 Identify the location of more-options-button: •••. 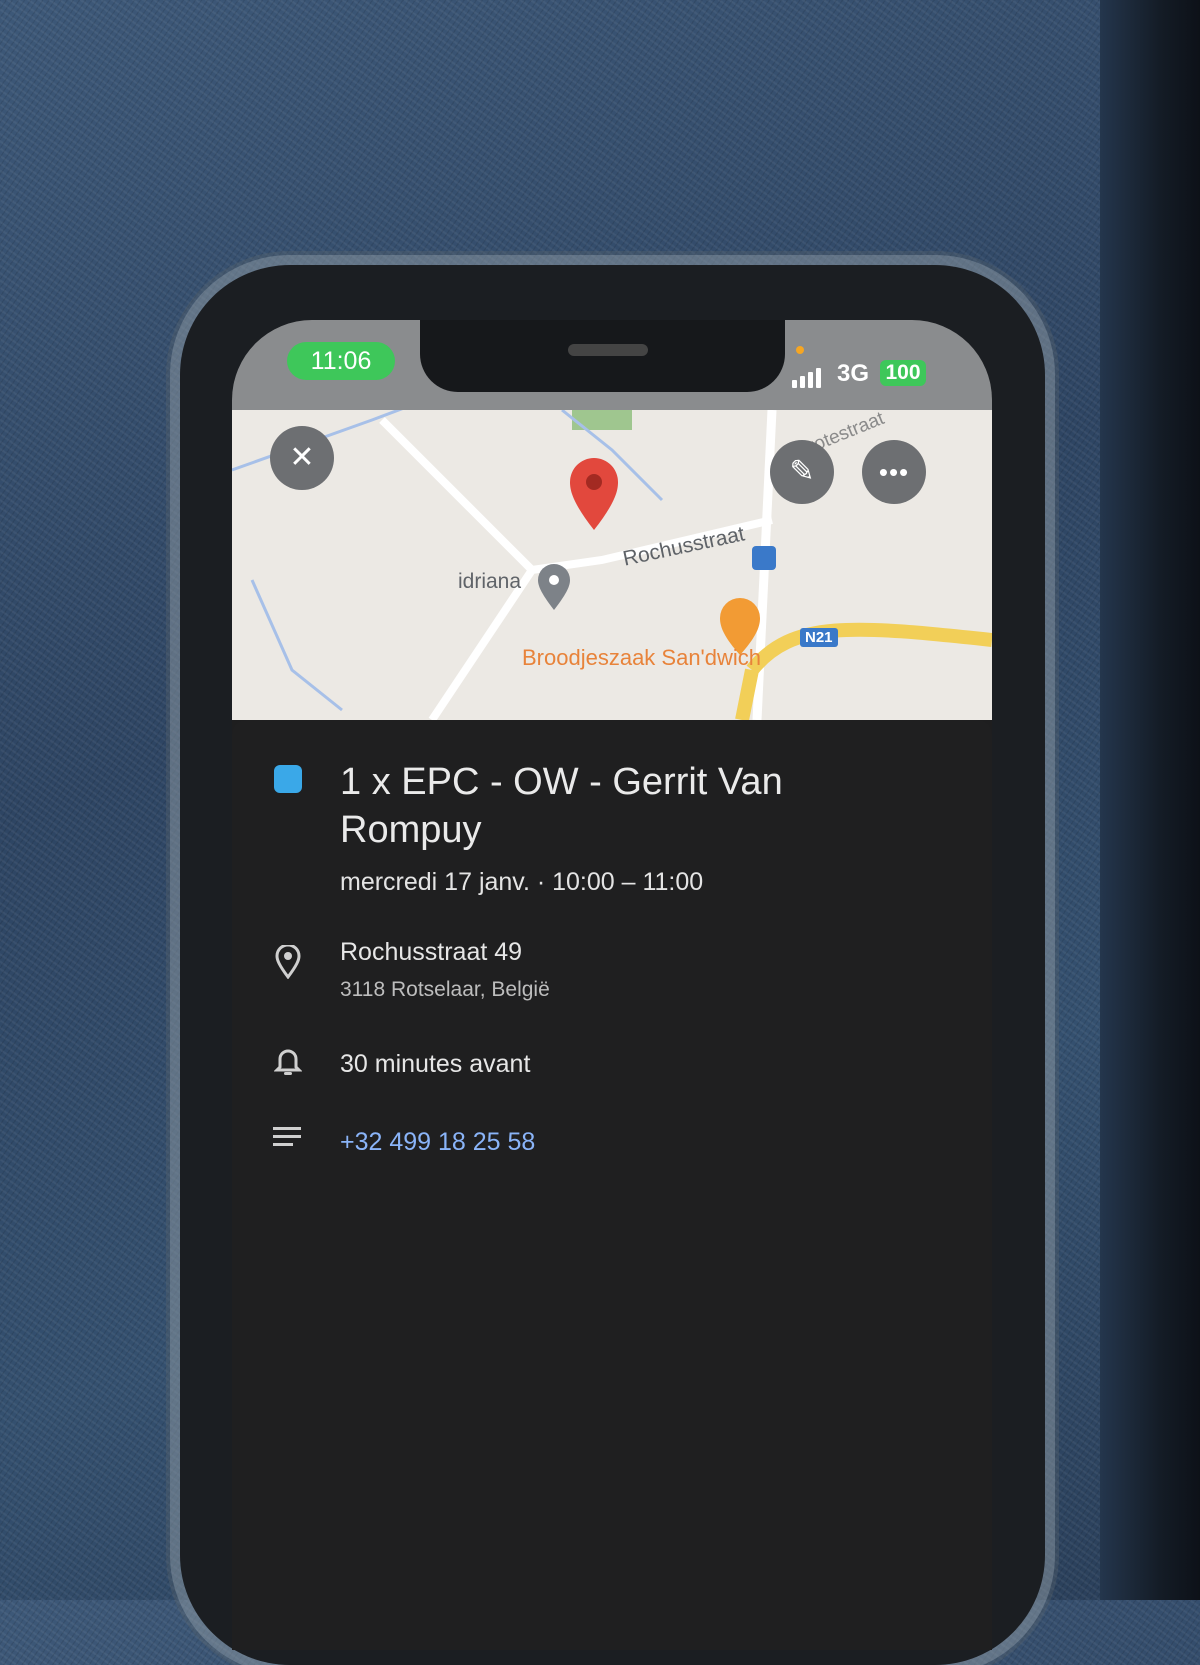
(894, 472).